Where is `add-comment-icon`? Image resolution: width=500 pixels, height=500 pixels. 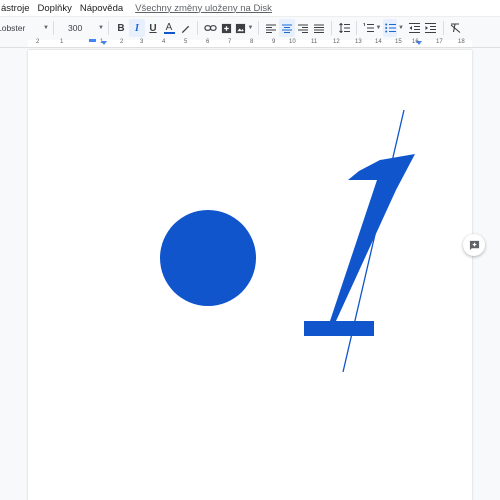
add-comment-icon is located at coordinates (474, 245).